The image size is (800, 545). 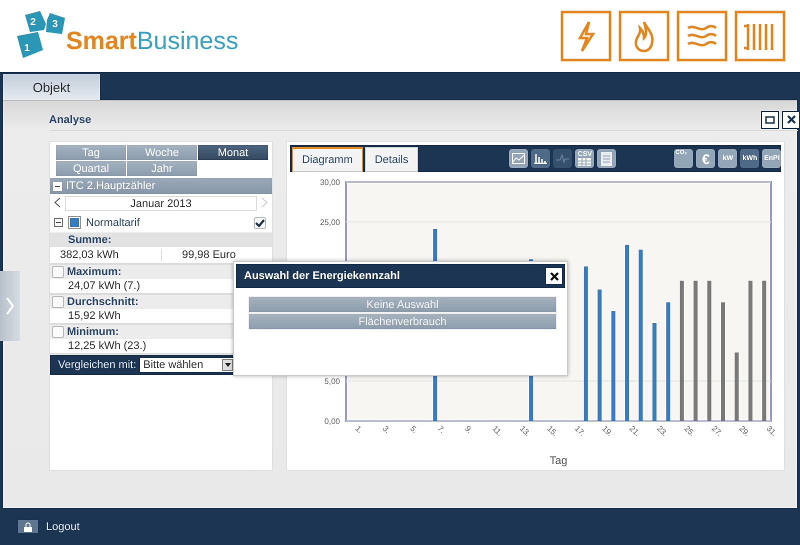 I want to click on sum-label: Summe:, so click(x=161, y=240).